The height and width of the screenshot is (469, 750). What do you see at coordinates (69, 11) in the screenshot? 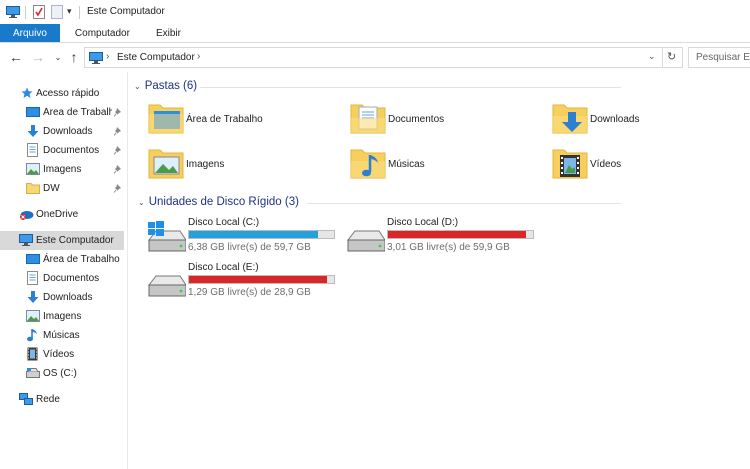
I see `customize-toolbar-icon: ▾` at bounding box center [69, 11].